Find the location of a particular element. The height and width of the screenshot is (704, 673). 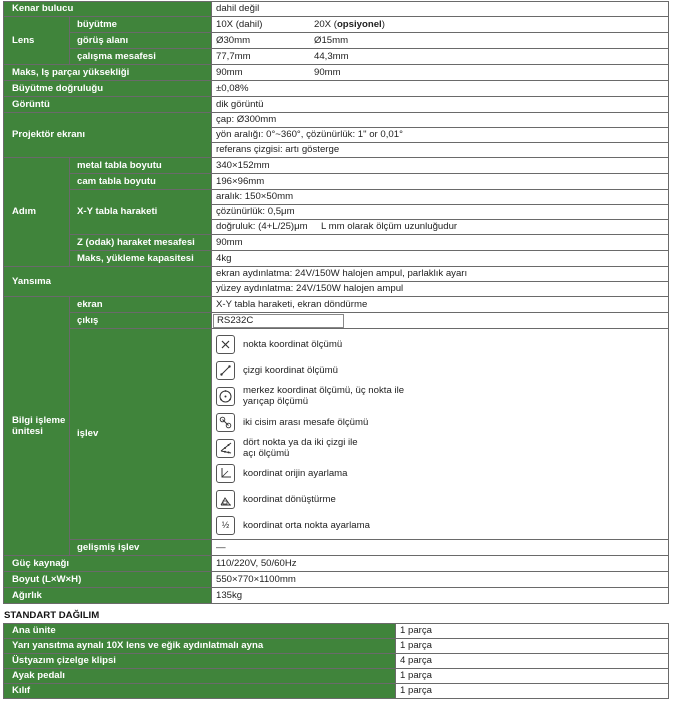

value-projektor-1: çap: Ø300mm is located at coordinates (440, 120).